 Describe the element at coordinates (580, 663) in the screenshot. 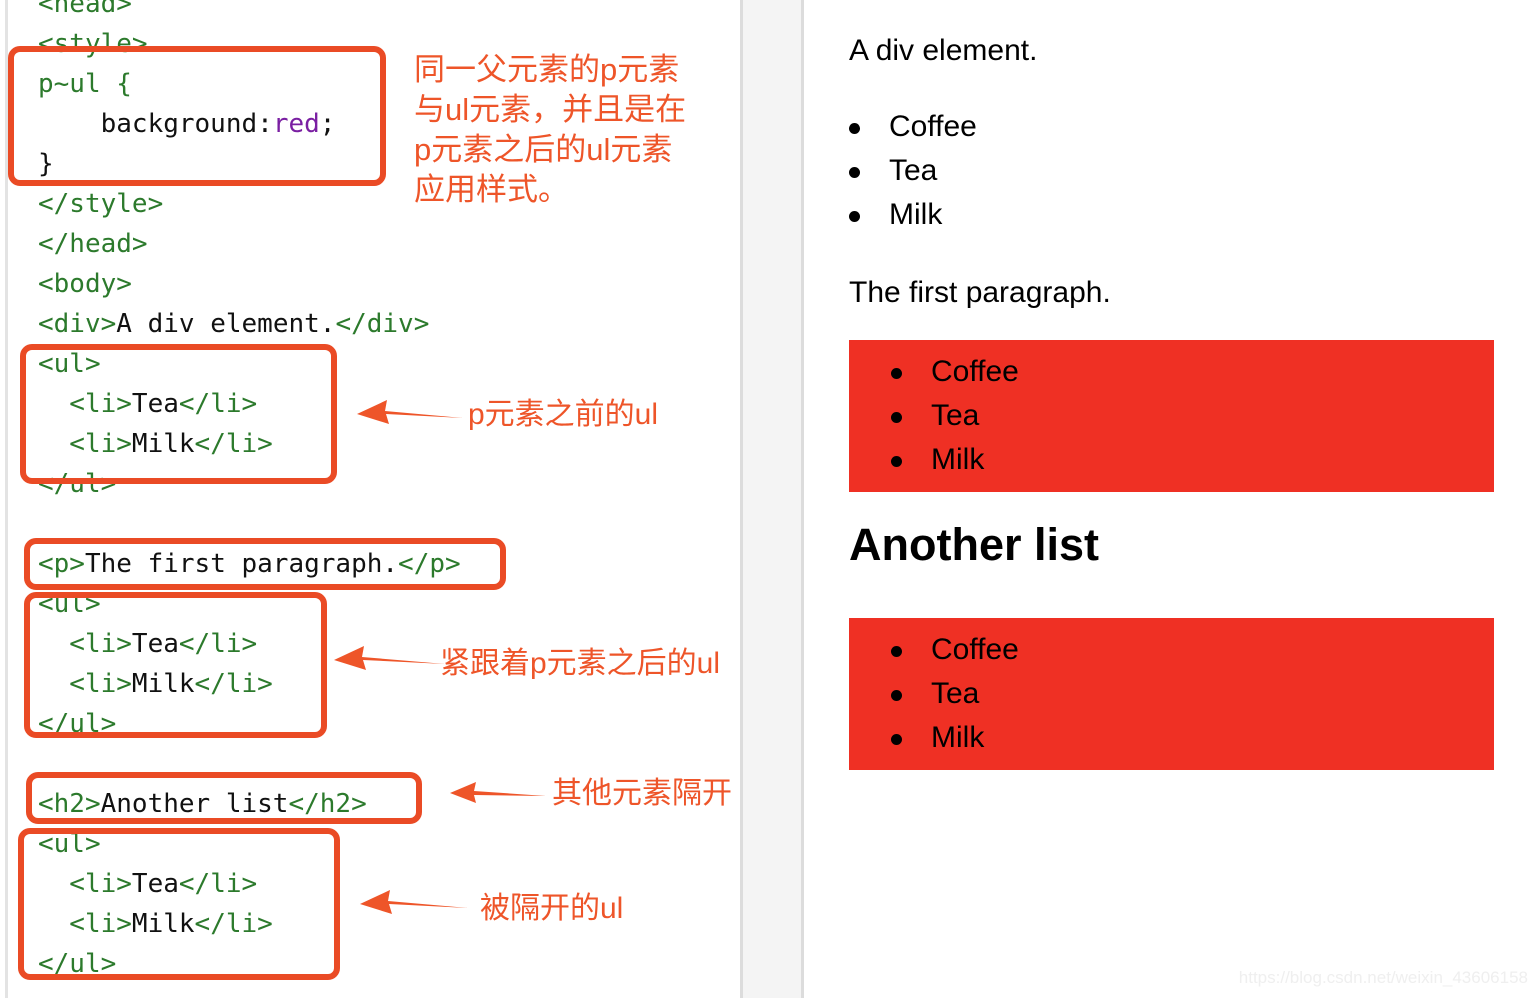

I see `annotation-note-ul-after-p: 紧跟着p元素之后的ul` at that location.